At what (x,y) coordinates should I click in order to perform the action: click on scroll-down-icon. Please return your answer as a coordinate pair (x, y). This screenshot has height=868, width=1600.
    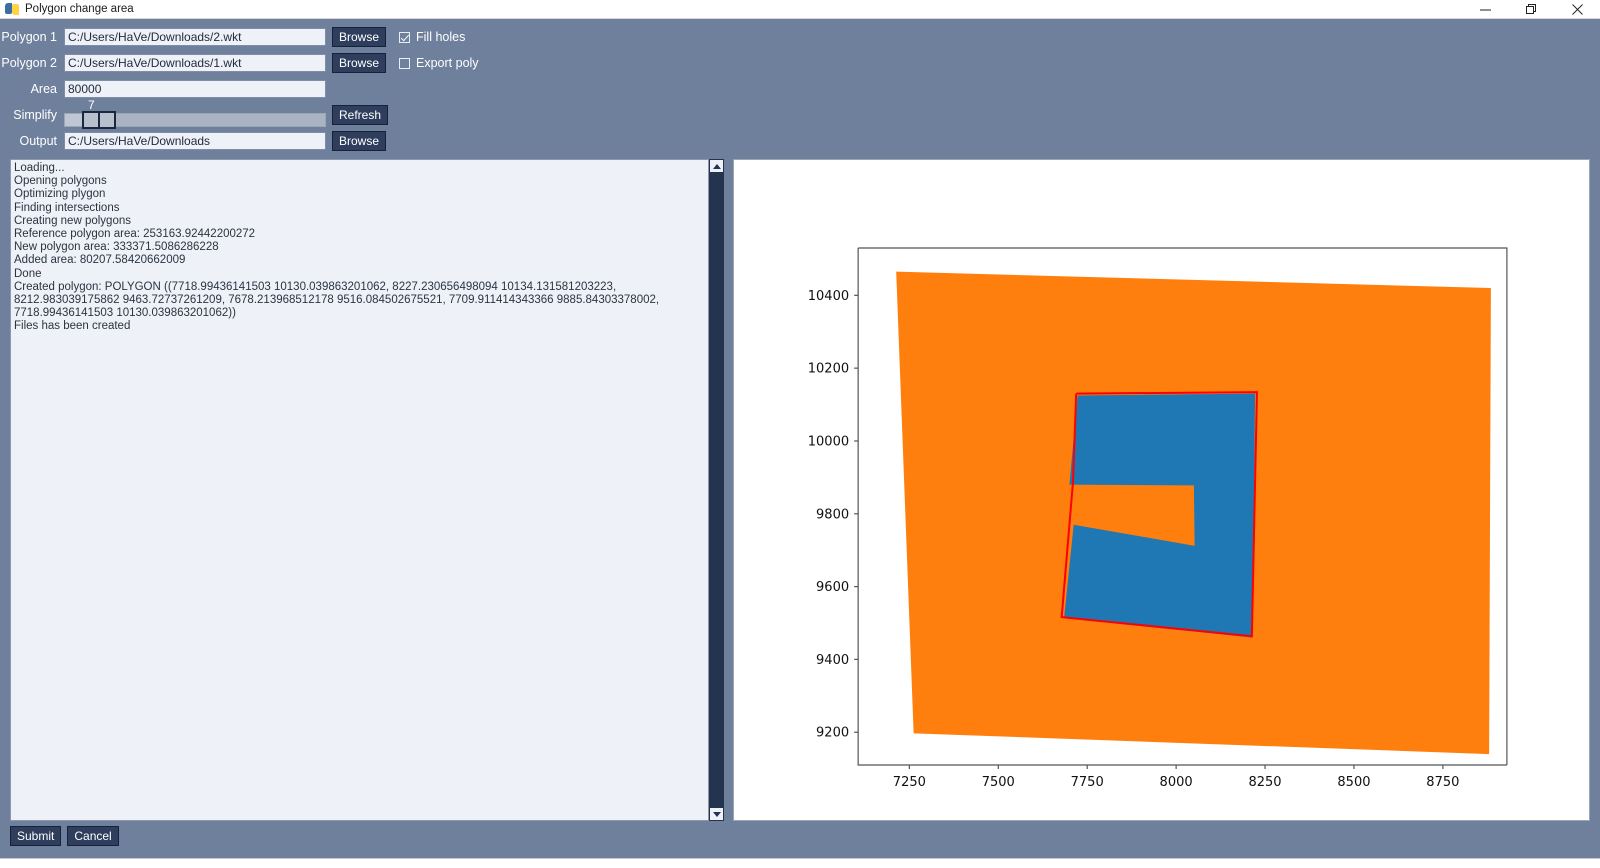
    Looking at the image, I should click on (716, 814).